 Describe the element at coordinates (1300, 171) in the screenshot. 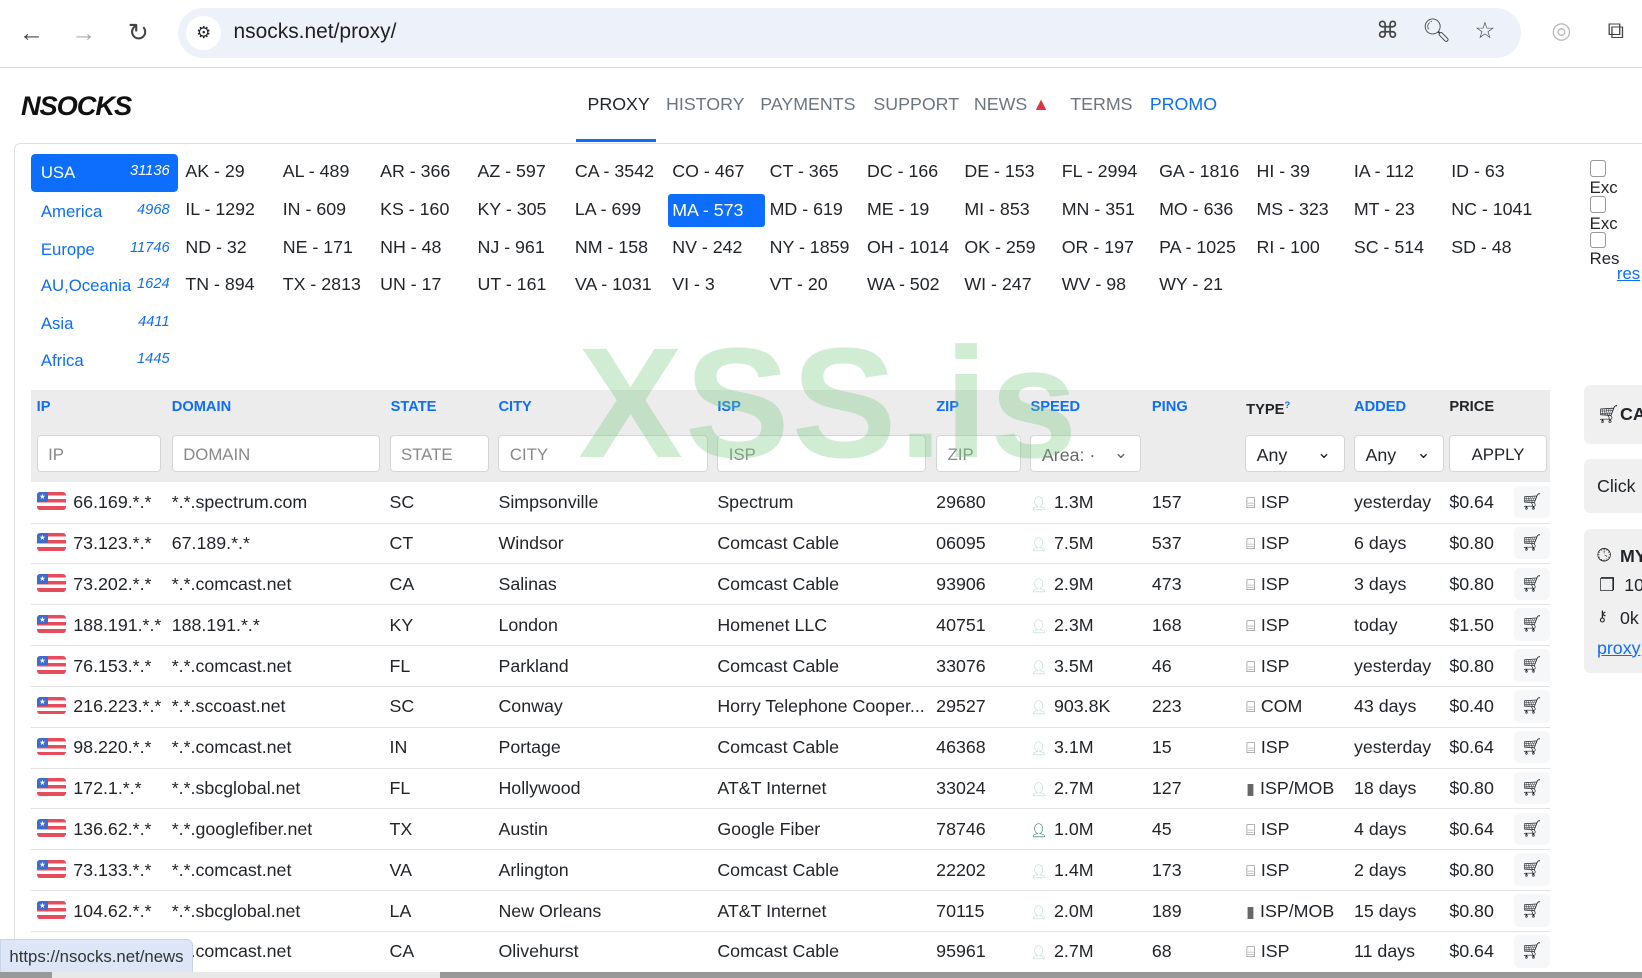

I see `state-hi: HI - 39` at that location.